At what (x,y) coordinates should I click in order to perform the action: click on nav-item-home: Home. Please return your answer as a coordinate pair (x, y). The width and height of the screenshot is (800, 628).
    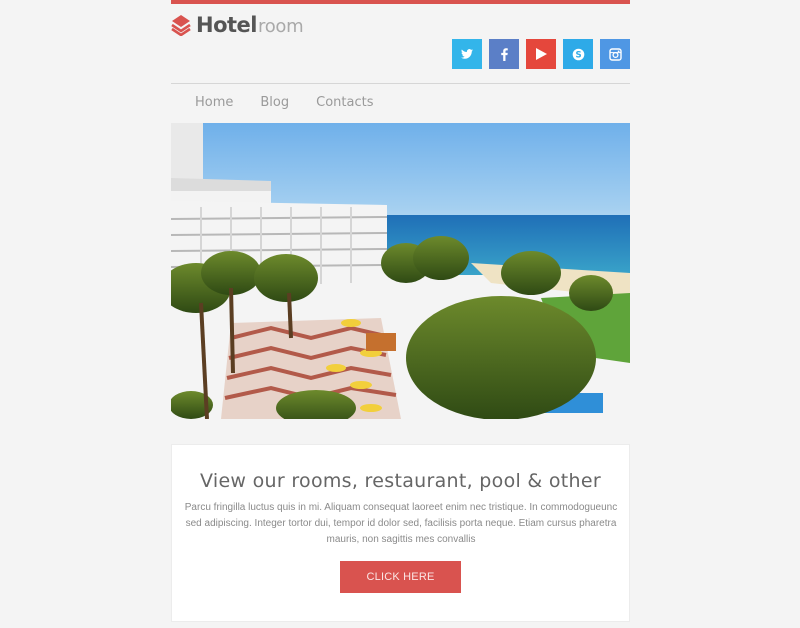
    Looking at the image, I should click on (214, 102).